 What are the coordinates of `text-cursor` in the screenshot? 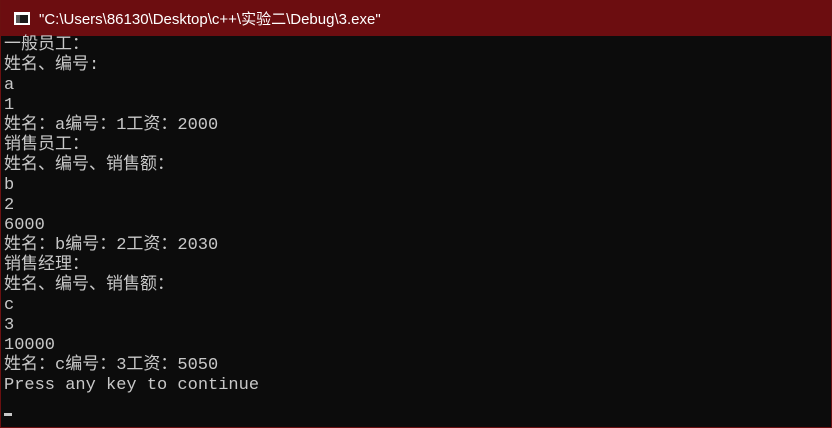 It's located at (8, 414).